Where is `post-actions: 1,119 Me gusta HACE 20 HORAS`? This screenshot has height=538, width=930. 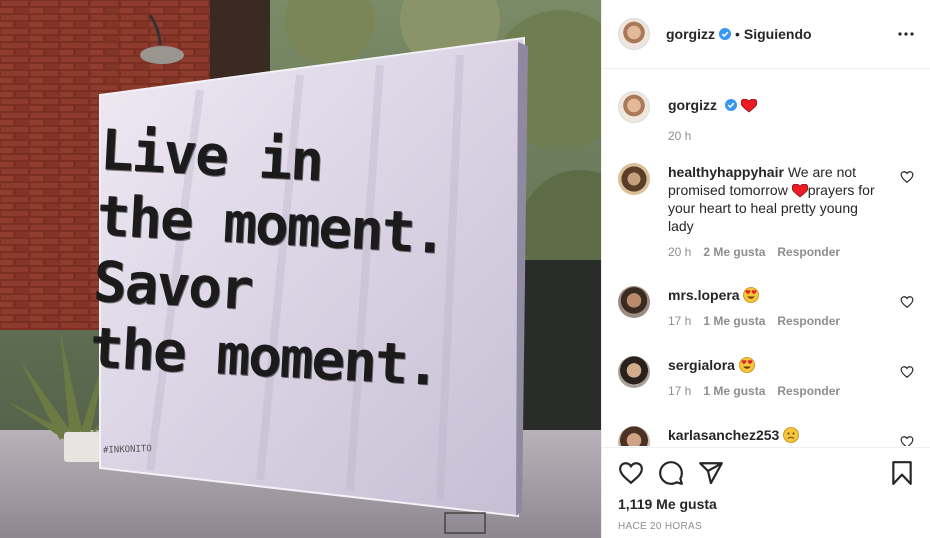 post-actions: 1,119 Me gusta HACE 20 HORAS is located at coordinates (766, 492).